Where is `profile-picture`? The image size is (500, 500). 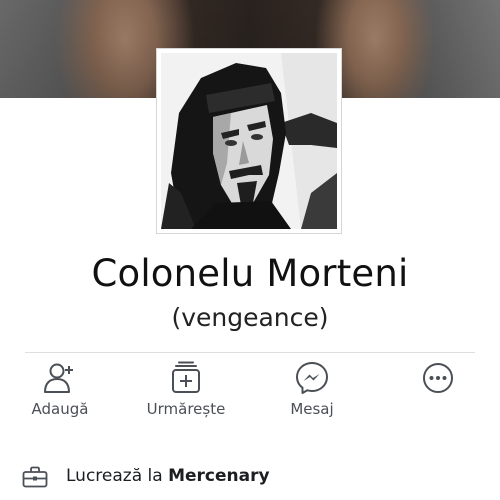 profile-picture is located at coordinates (249, 141).